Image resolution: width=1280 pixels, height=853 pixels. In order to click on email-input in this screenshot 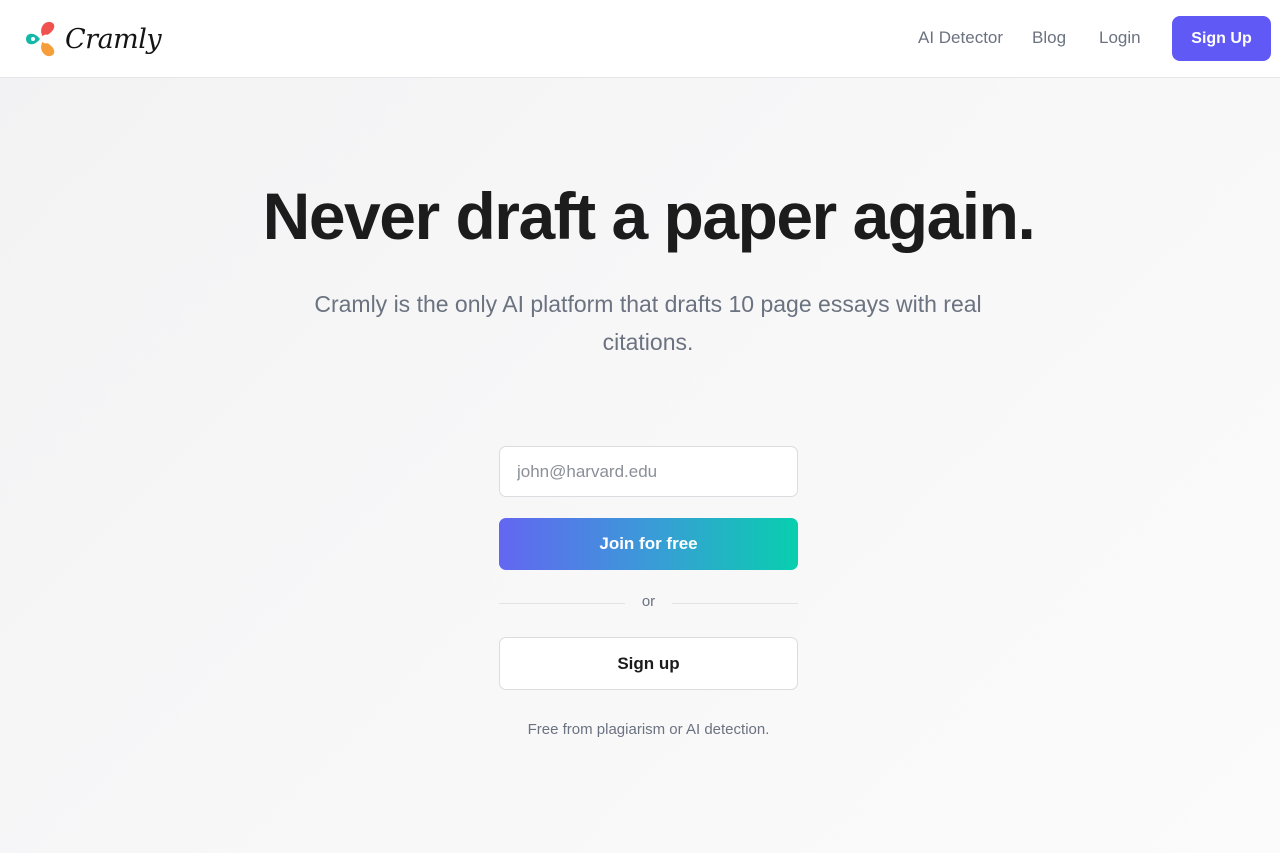, I will do `click(648, 471)`.